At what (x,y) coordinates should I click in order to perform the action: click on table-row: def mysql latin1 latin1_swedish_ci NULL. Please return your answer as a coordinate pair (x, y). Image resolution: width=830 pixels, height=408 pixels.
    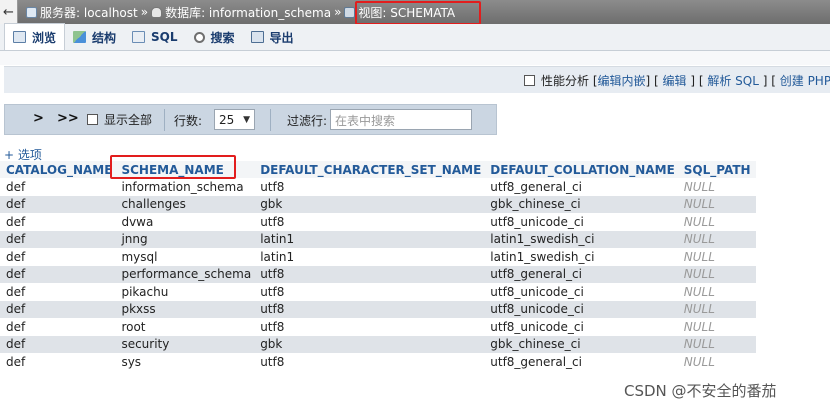
    Looking at the image, I should click on (378, 257).